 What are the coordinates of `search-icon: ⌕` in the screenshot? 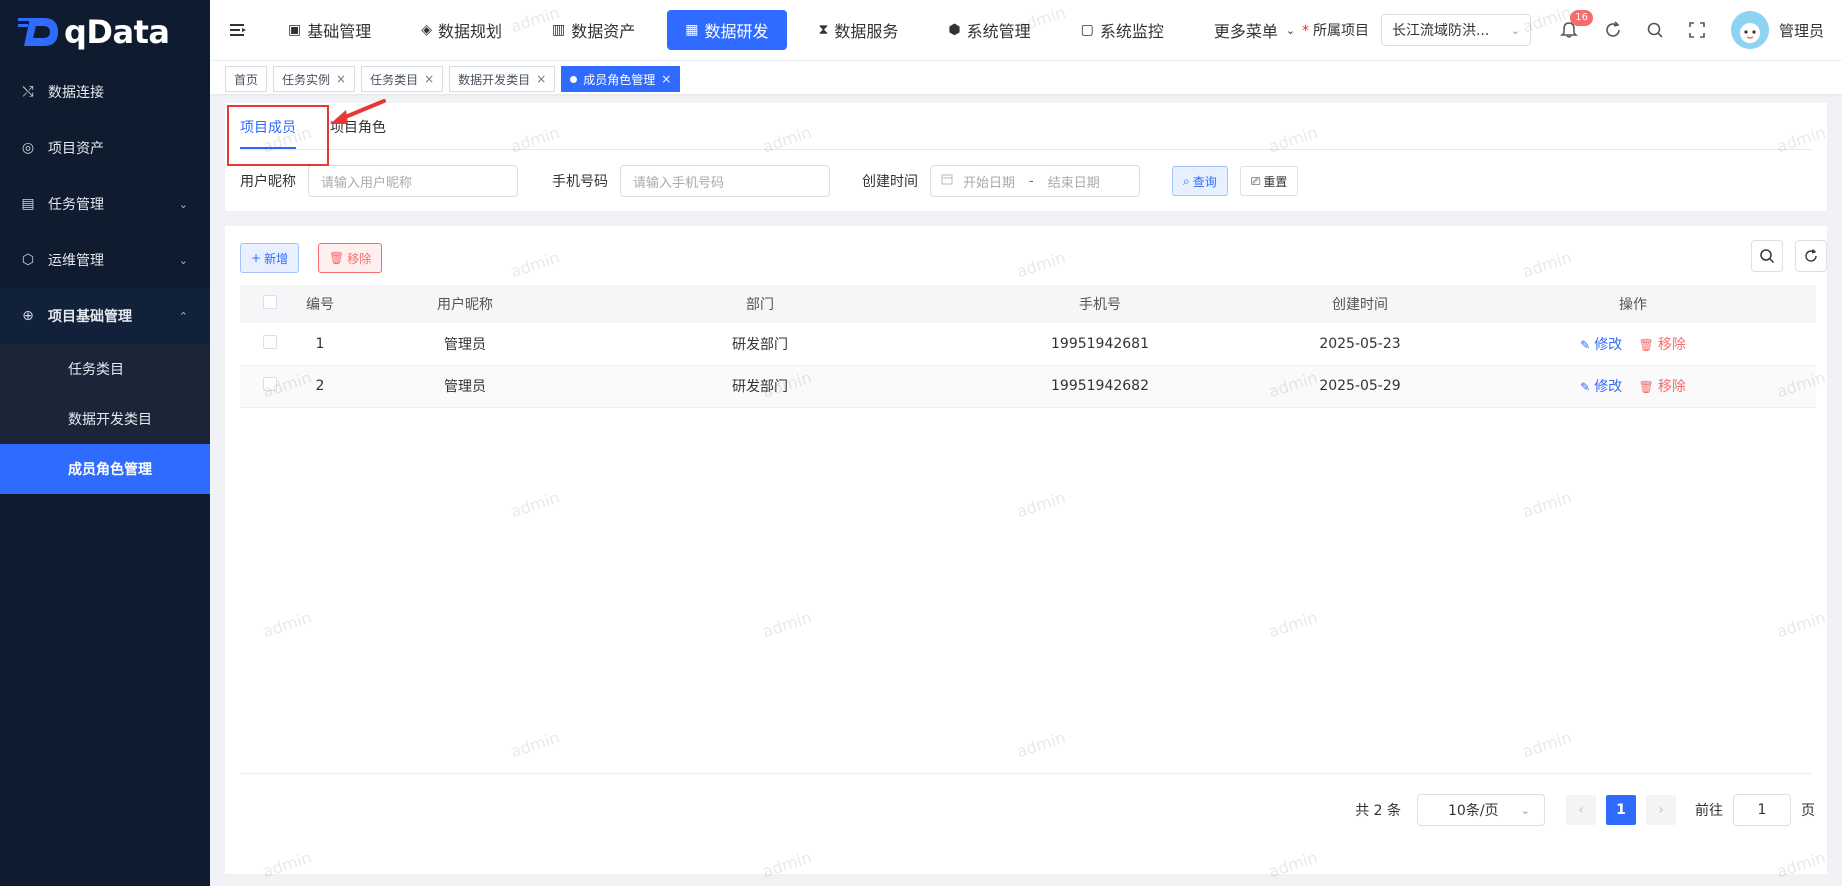 It's located at (1186, 180).